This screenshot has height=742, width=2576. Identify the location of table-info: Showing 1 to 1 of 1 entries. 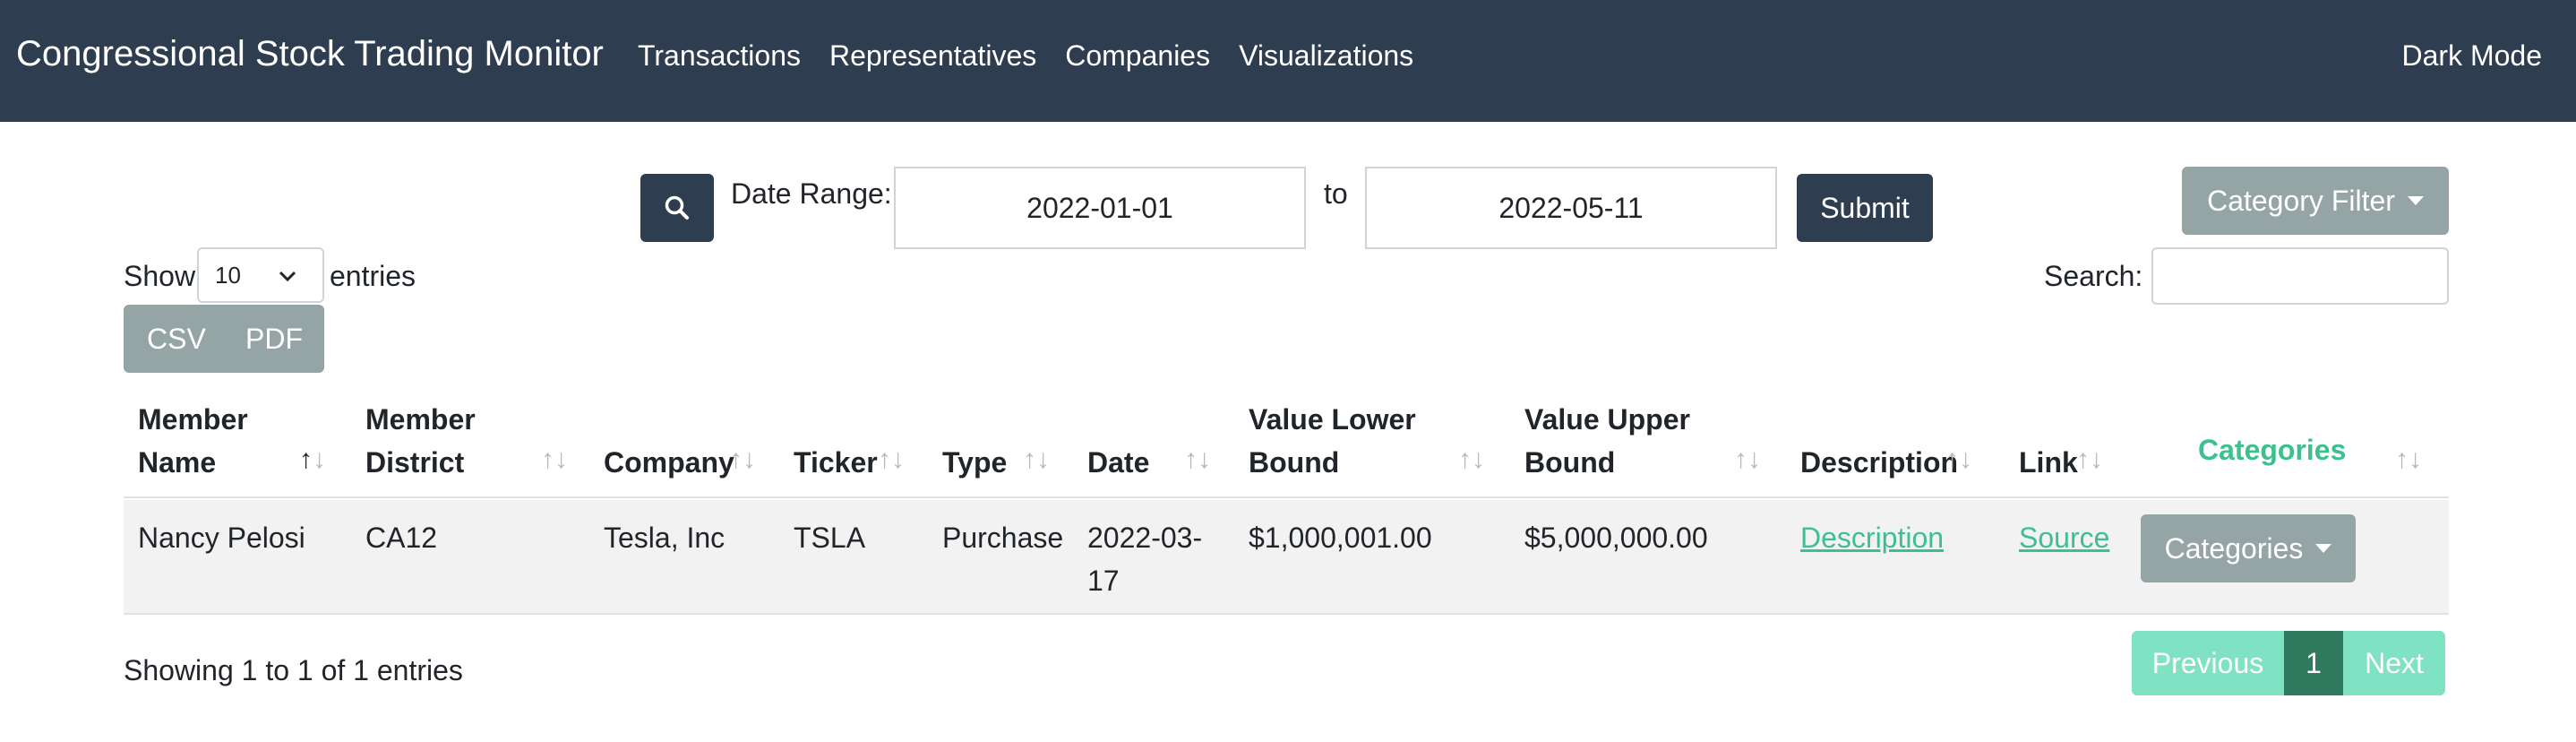
(293, 670).